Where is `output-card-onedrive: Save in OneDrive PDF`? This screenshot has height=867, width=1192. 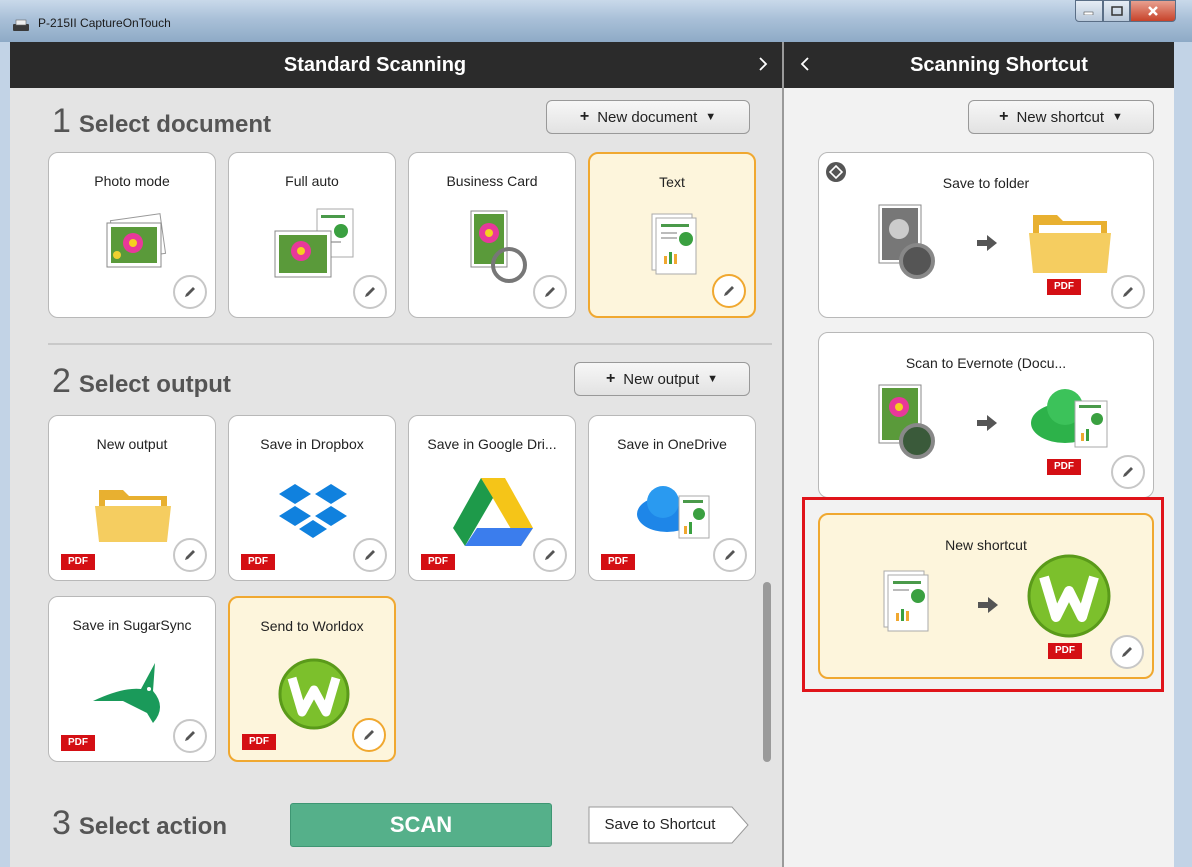
output-card-onedrive: Save in OneDrive PDF is located at coordinates (672, 498).